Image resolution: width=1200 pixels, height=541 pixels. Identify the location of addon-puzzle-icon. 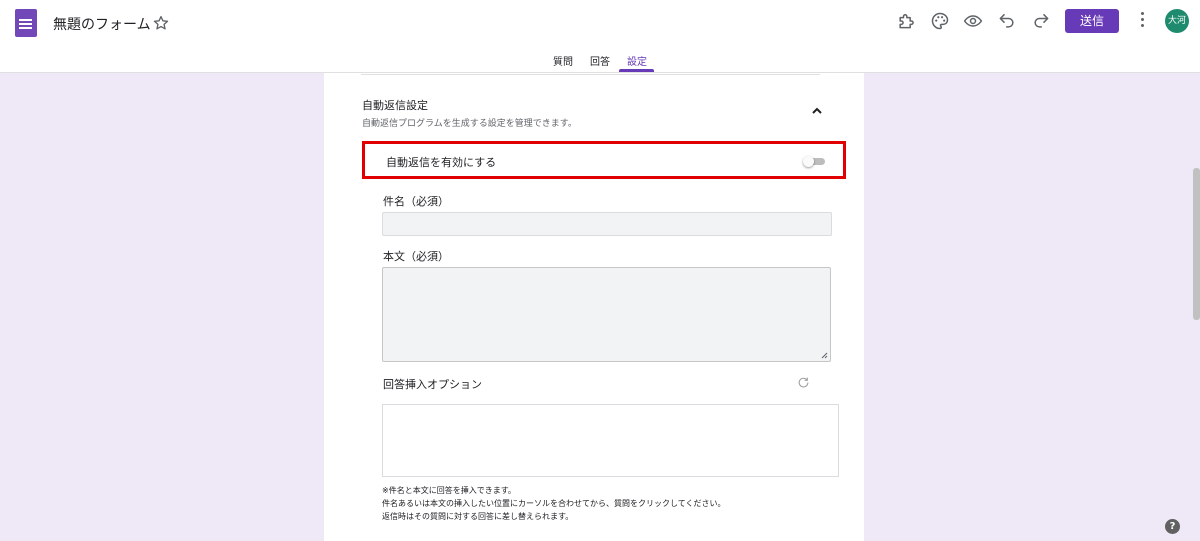
(906, 21).